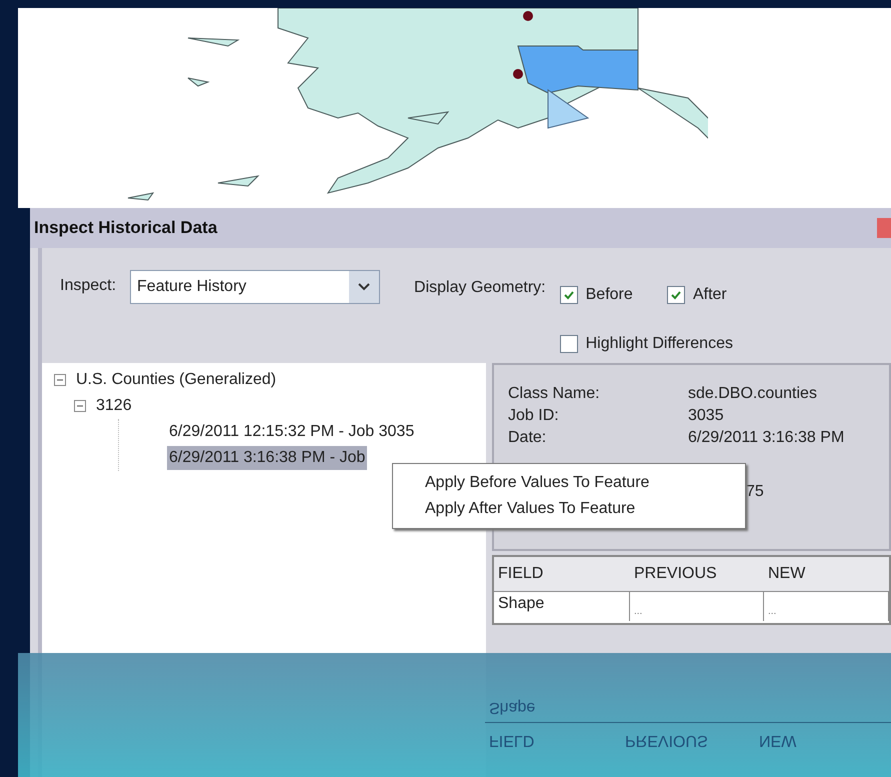 The width and height of the screenshot is (891, 777). Describe the element at coordinates (585, 483) in the screenshot. I see `menu-item: Apply Before Values To Feature` at that location.